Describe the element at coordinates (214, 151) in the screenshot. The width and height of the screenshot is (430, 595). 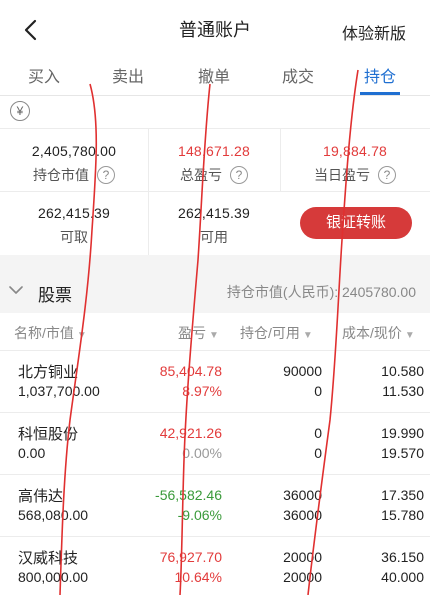
I see `total-pl-value: 148,671.28` at that location.